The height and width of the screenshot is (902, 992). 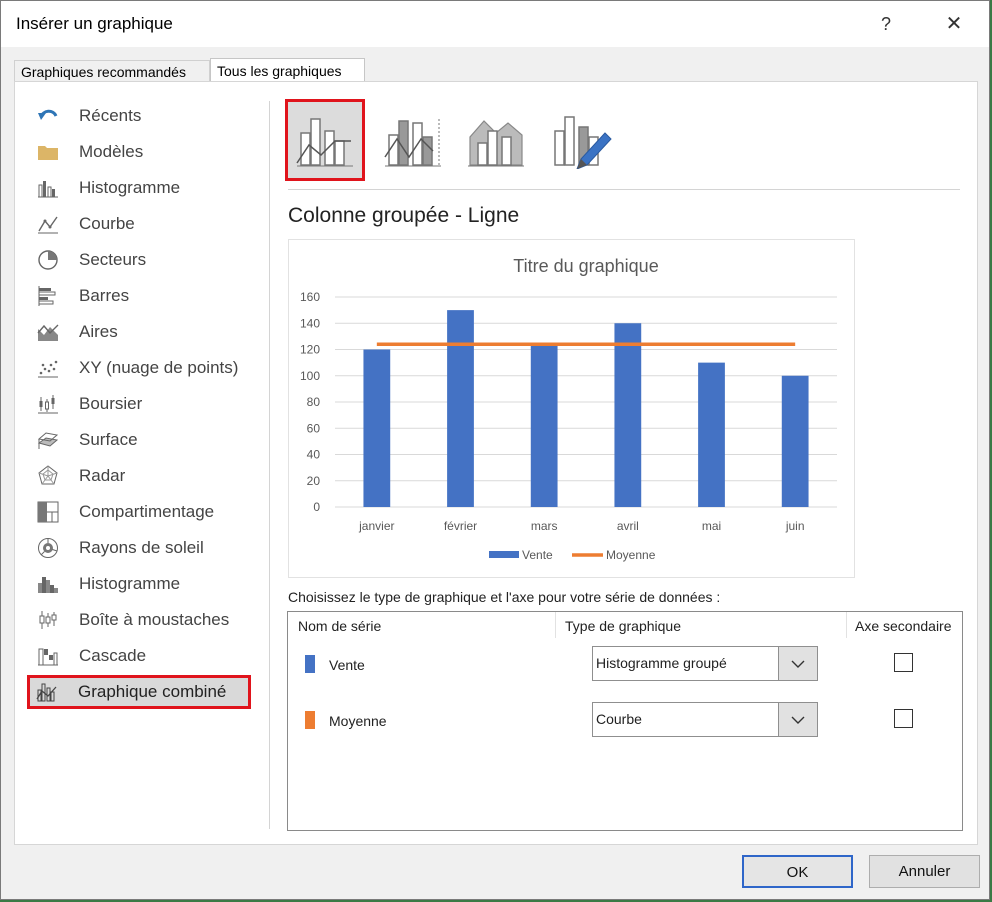 I want to click on sidebar-item-treemap-chart: Compartimentage, so click(x=142, y=512).